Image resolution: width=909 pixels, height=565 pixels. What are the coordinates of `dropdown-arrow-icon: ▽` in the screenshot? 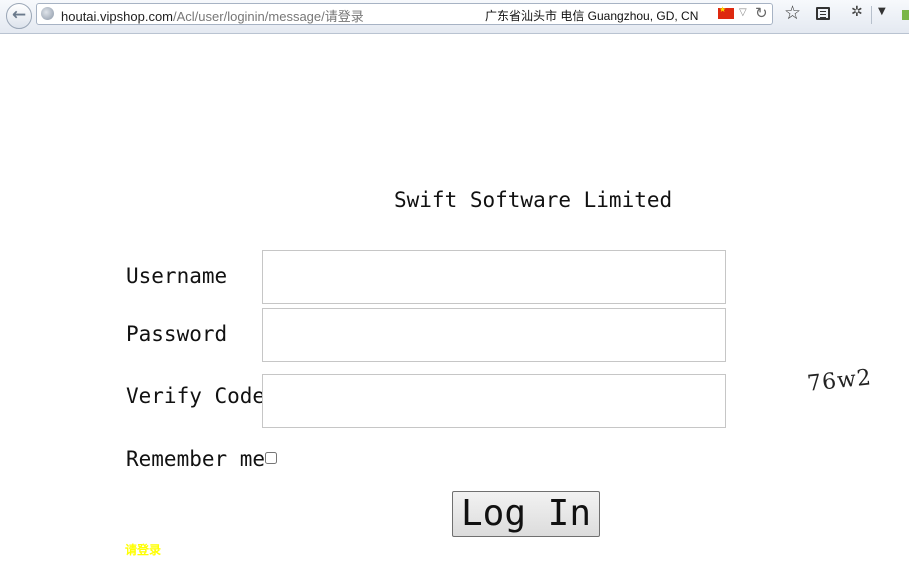 It's located at (743, 12).